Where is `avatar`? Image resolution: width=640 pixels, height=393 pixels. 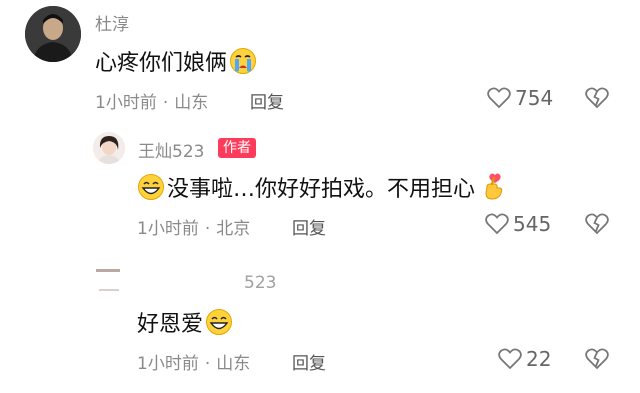
avatar is located at coordinates (109, 281).